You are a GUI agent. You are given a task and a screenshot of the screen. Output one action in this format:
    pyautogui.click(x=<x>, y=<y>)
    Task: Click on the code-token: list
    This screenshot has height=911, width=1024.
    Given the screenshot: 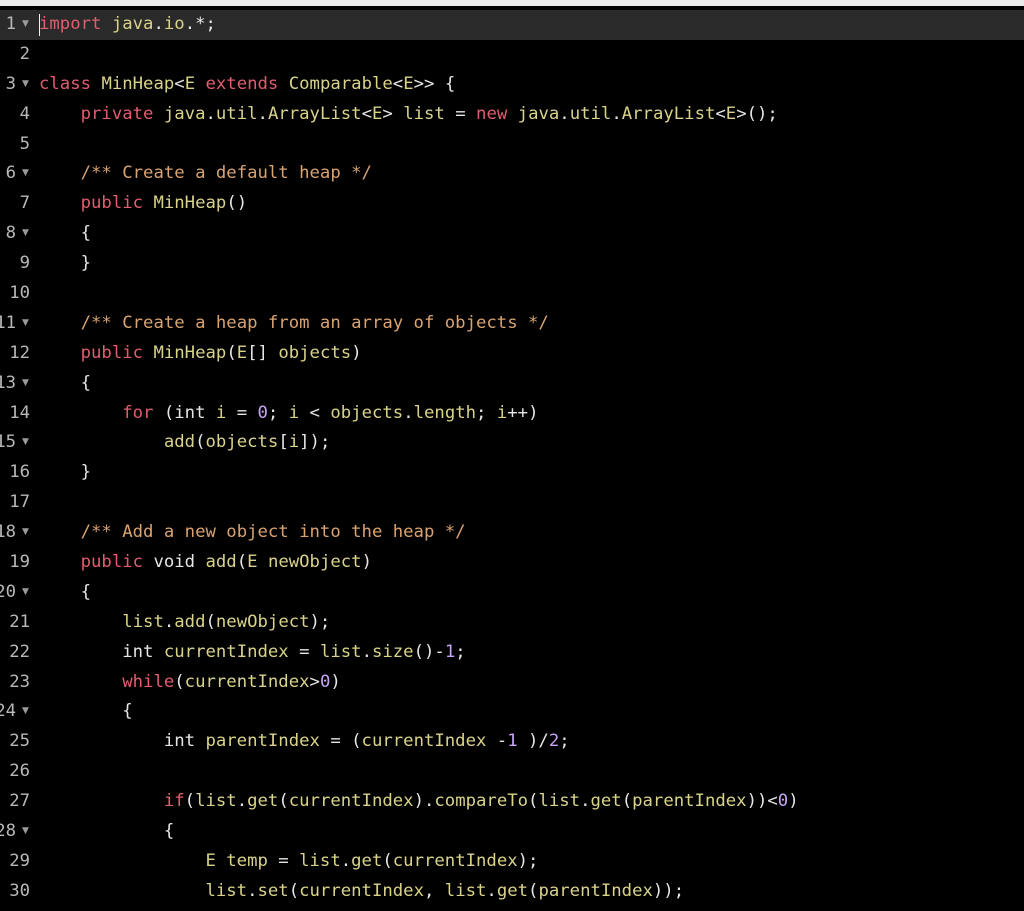 What is the action you would take?
    pyautogui.click(x=216, y=801)
    